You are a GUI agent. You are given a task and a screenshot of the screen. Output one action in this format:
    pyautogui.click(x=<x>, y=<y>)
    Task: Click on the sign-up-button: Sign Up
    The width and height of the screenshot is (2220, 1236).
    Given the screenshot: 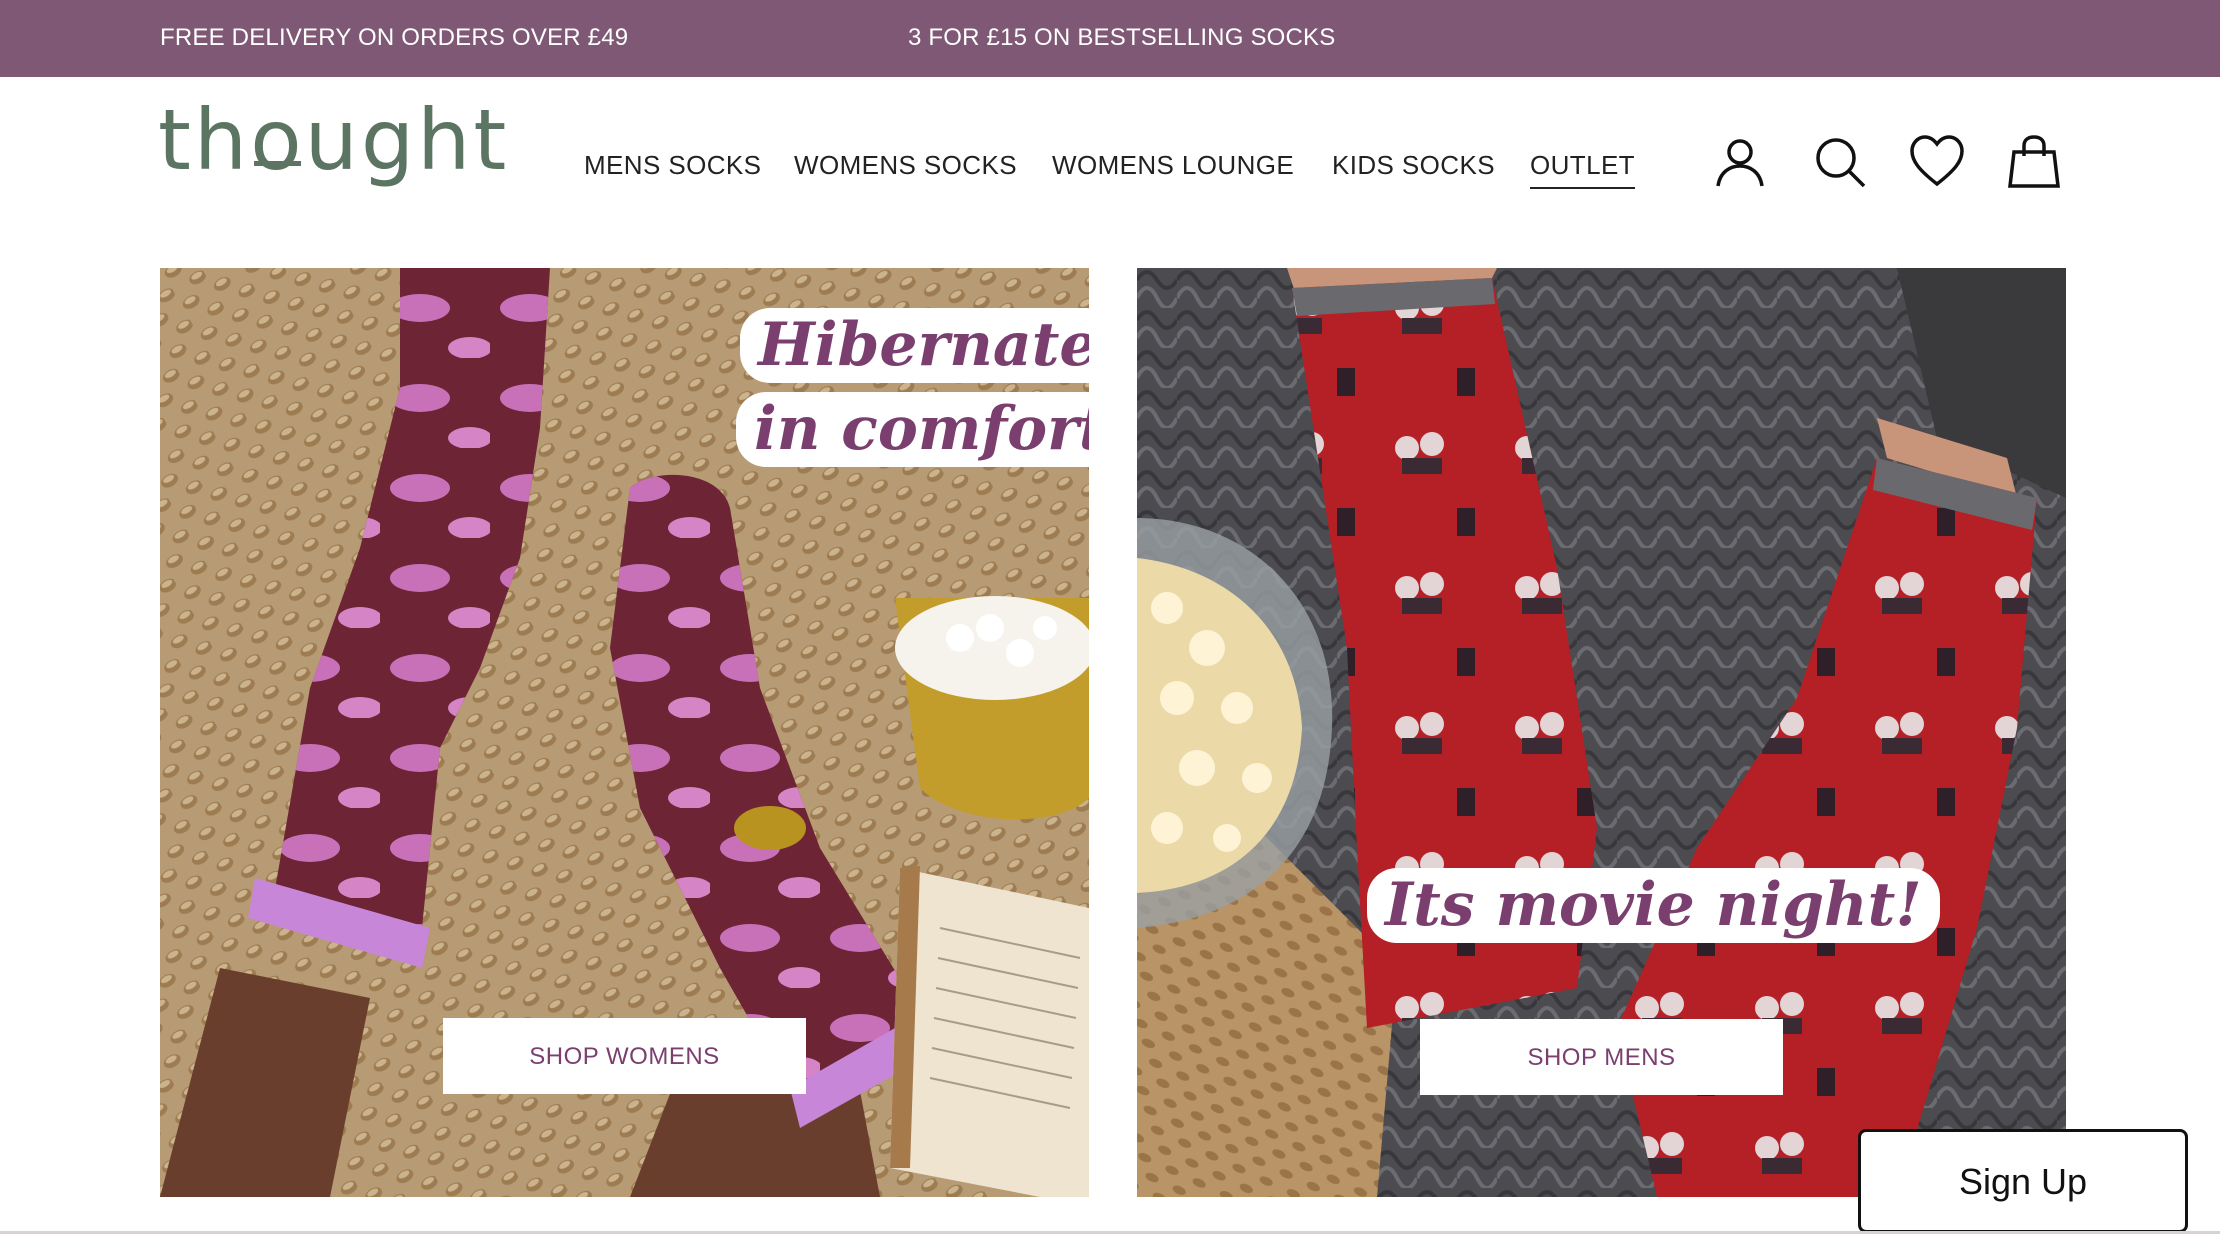 What is the action you would take?
    pyautogui.click(x=2023, y=1181)
    